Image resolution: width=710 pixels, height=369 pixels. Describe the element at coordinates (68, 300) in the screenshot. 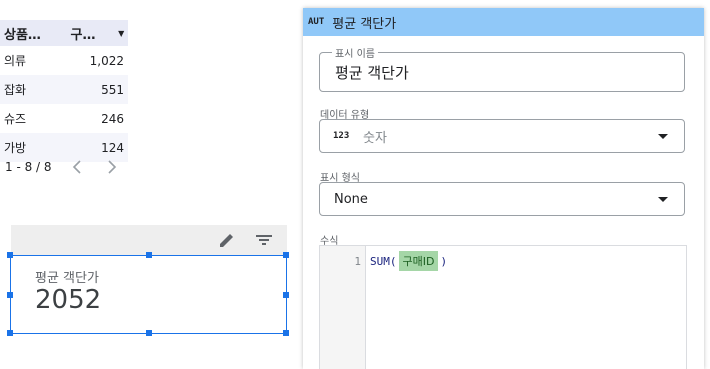

I see `scorecard-value: 2052` at that location.